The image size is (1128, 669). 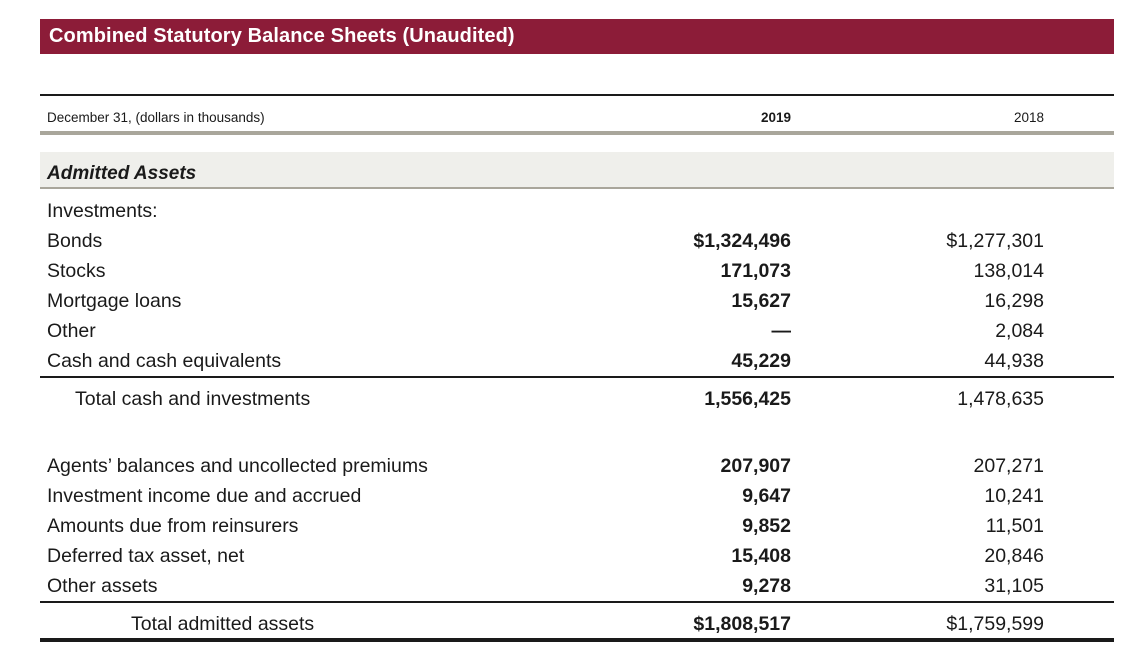 What do you see at coordinates (577, 377) in the screenshot?
I see `subtotal-rule` at bounding box center [577, 377].